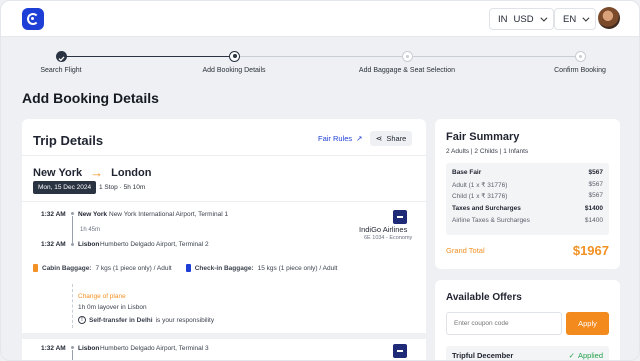 Image resolution: width=640 pixels, height=361 pixels. What do you see at coordinates (224, 268) in the screenshot?
I see `checkin-baggage-label: Check-in Baggage:` at bounding box center [224, 268].